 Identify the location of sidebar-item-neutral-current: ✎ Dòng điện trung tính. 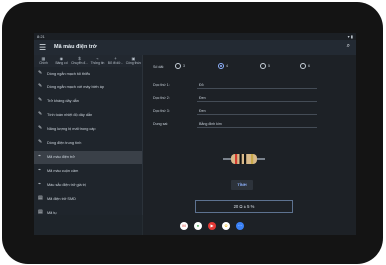
(88, 143).